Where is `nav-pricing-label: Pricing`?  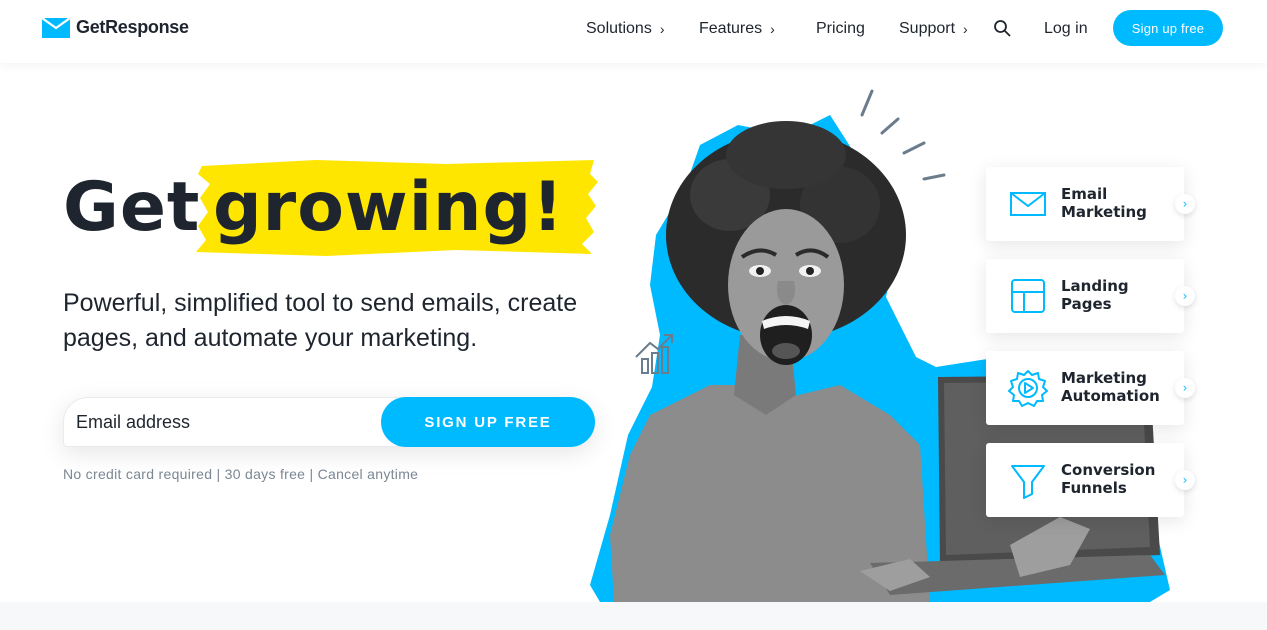 nav-pricing-label: Pricing is located at coordinates (840, 28).